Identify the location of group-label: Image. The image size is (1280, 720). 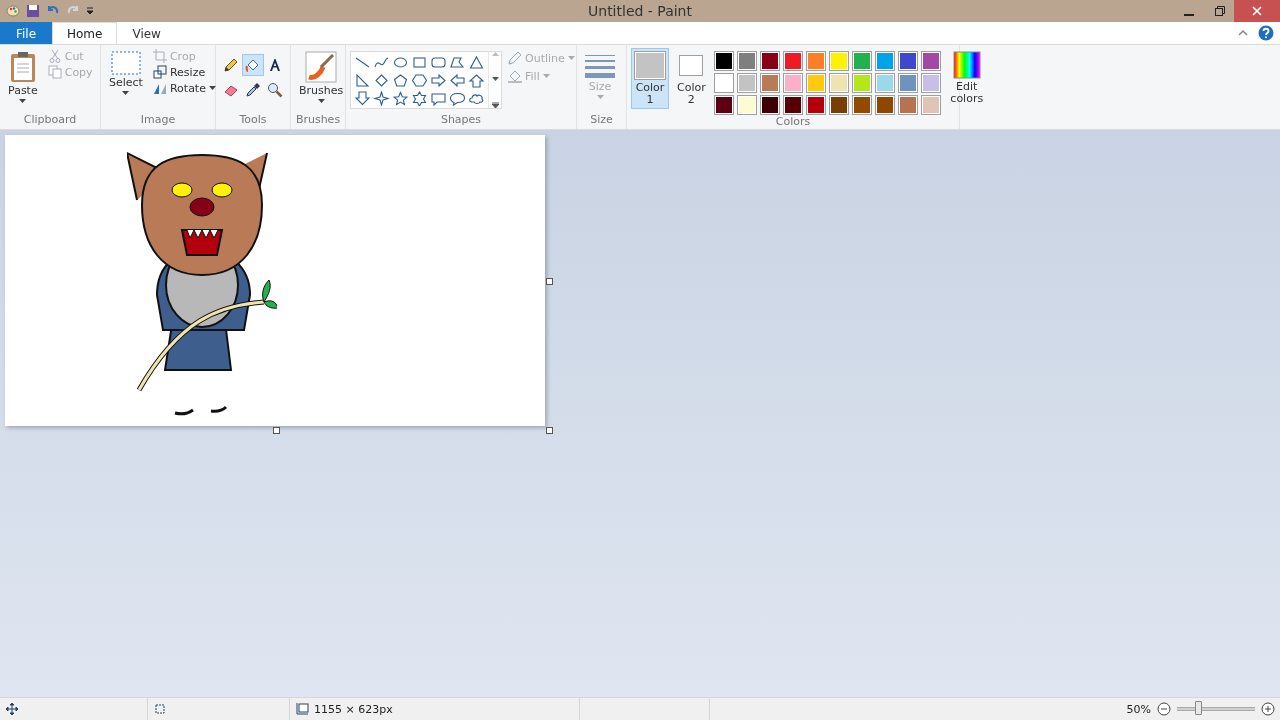
(158, 120).